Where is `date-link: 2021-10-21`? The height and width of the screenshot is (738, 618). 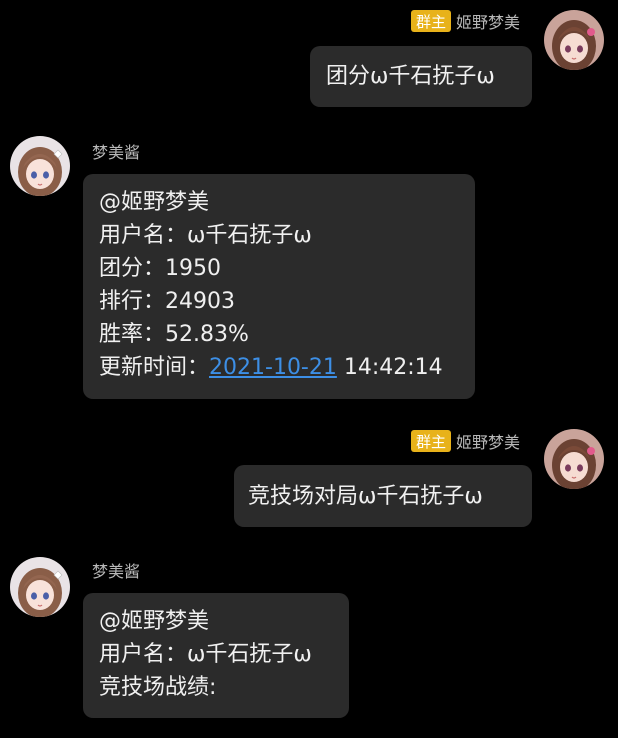
date-link: 2021-10-21 is located at coordinates (273, 367).